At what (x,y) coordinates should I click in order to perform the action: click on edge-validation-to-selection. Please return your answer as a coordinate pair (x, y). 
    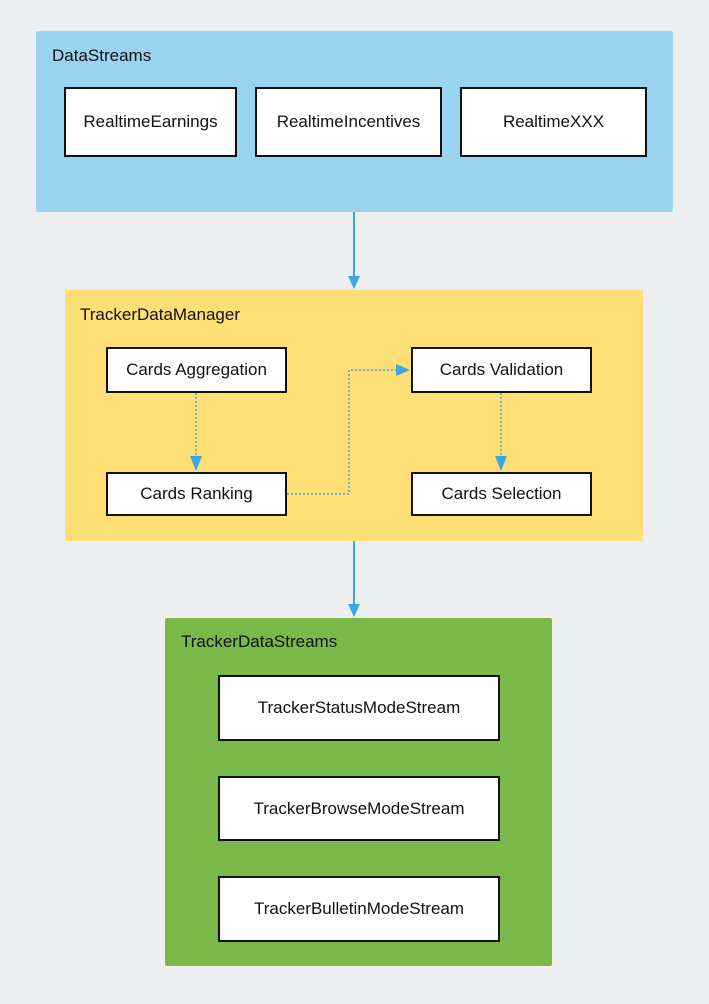
    Looking at the image, I should click on (501, 432).